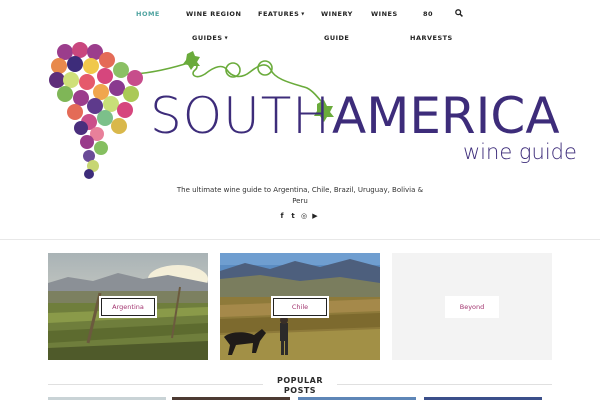  What do you see at coordinates (298, 217) in the screenshot?
I see `social-links: f t ◎ ▶` at bounding box center [298, 217].